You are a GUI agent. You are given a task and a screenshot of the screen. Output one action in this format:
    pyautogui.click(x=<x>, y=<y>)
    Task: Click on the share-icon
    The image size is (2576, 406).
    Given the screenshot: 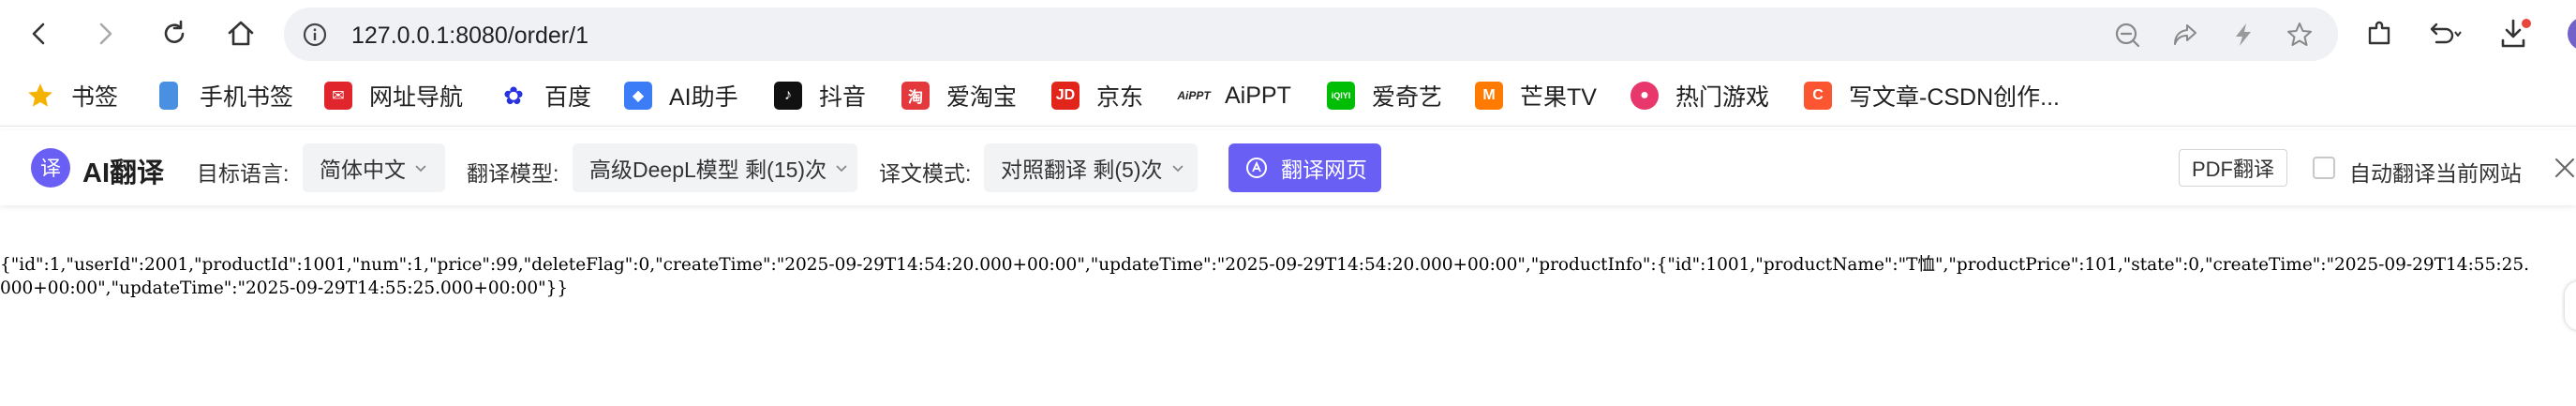 What is the action you would take?
    pyautogui.click(x=2185, y=35)
    